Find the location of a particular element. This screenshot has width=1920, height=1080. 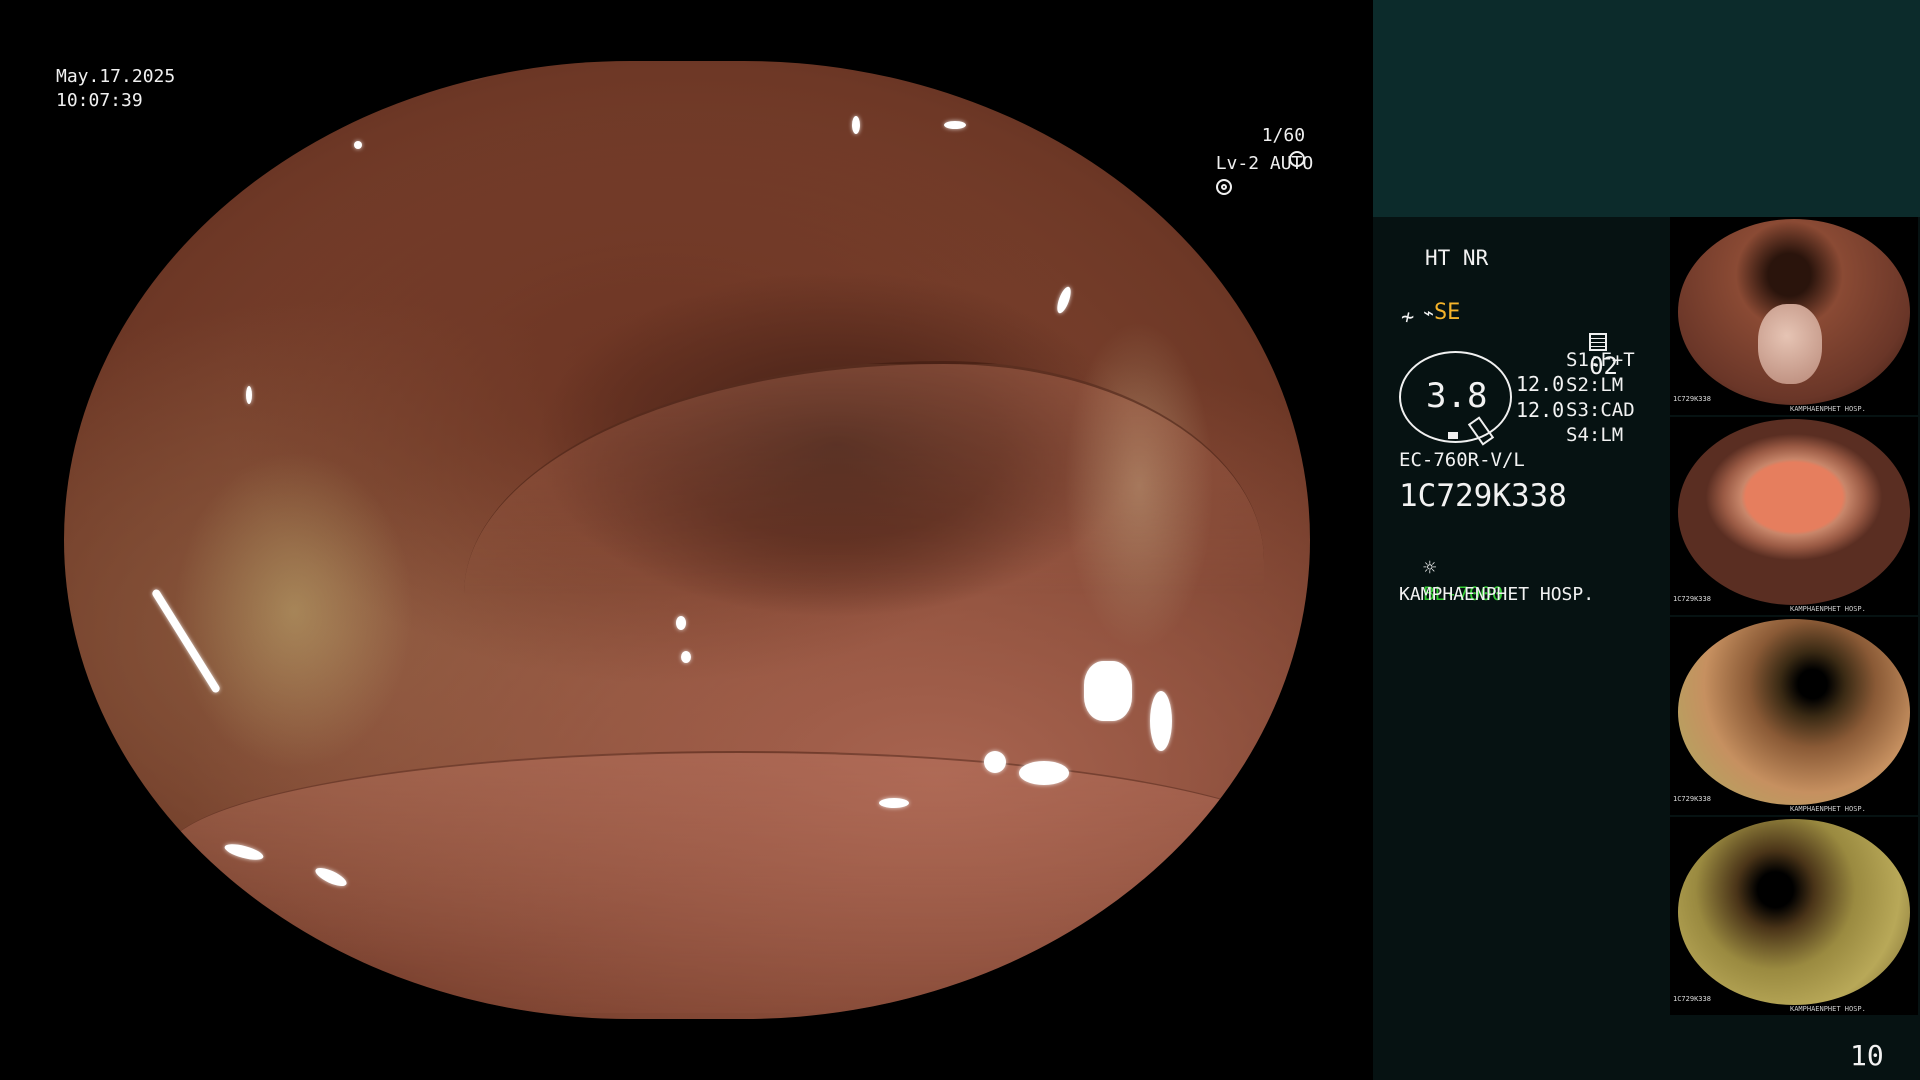

ring-value: 3.8 is located at coordinates (1457, 396).